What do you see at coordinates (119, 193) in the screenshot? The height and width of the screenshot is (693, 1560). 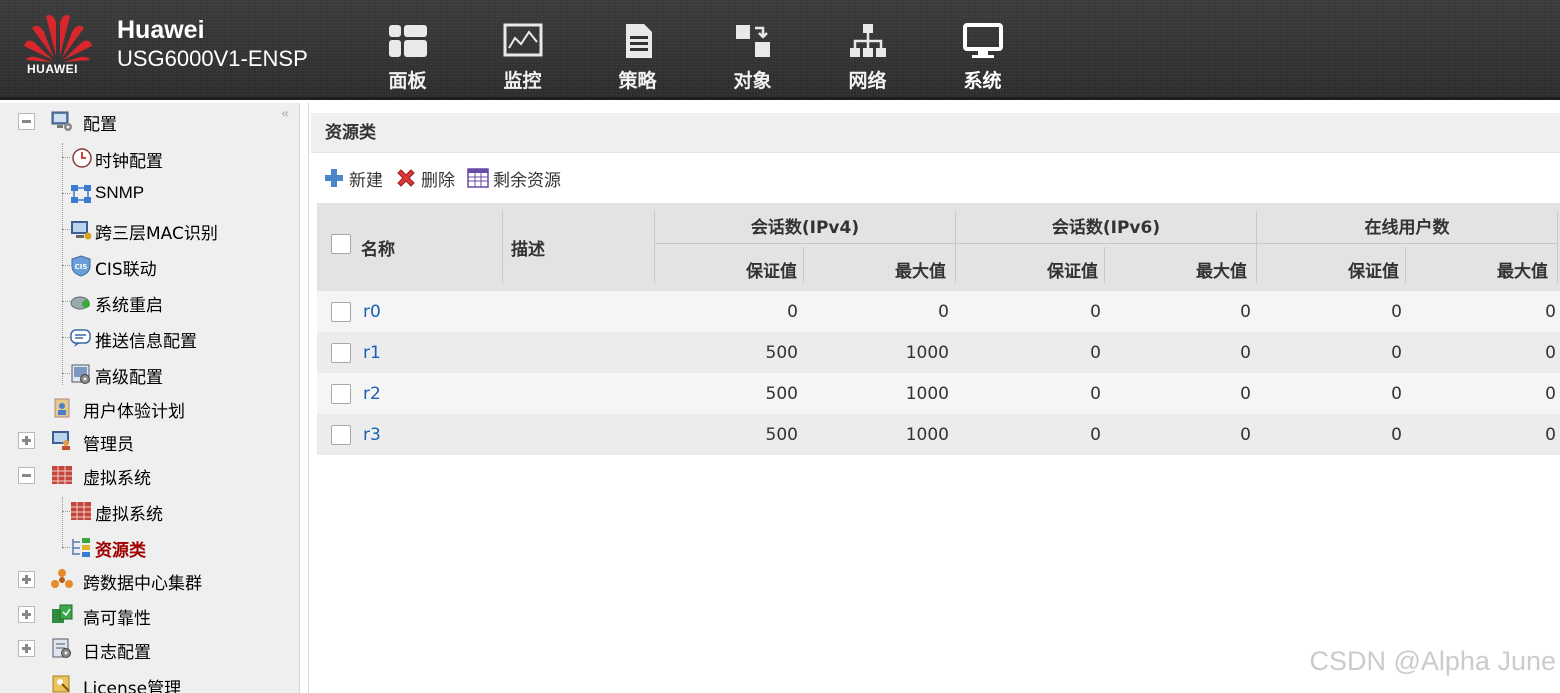 I see `sidebar-item-snmp: SNMP` at bounding box center [119, 193].